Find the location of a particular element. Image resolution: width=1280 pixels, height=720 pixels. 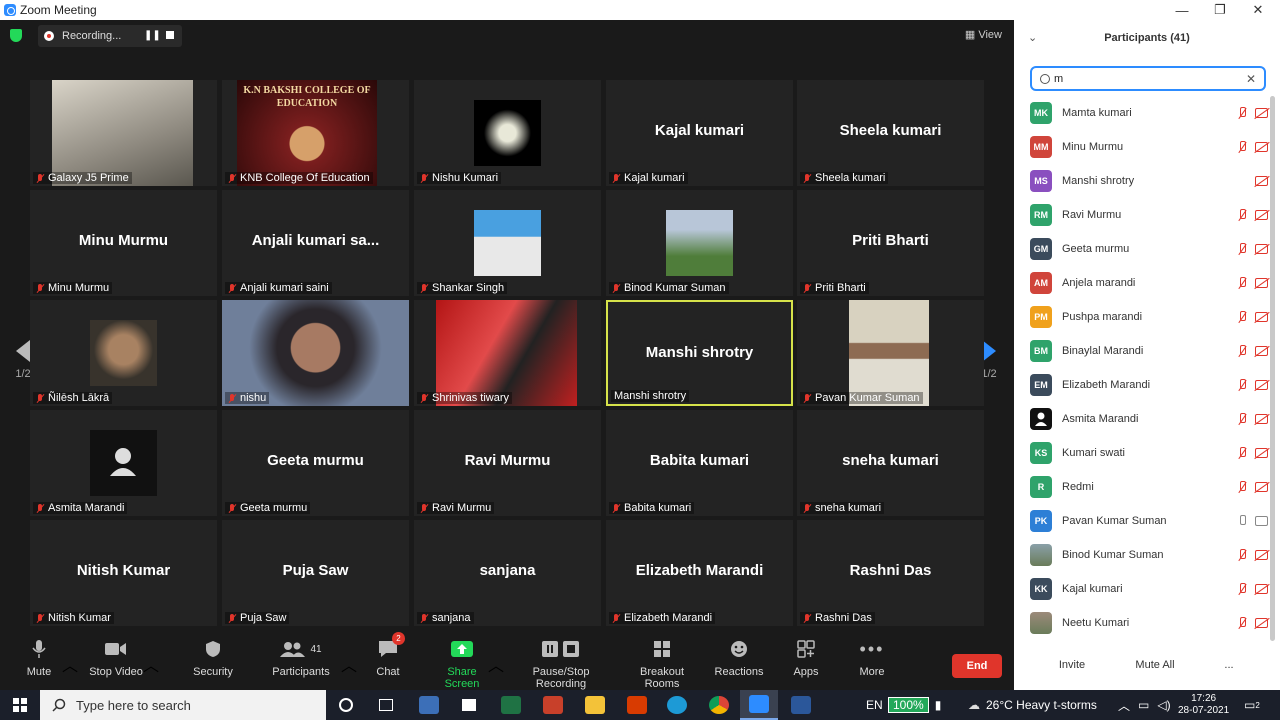

taskbar-app-word is located at coordinates (801, 705).